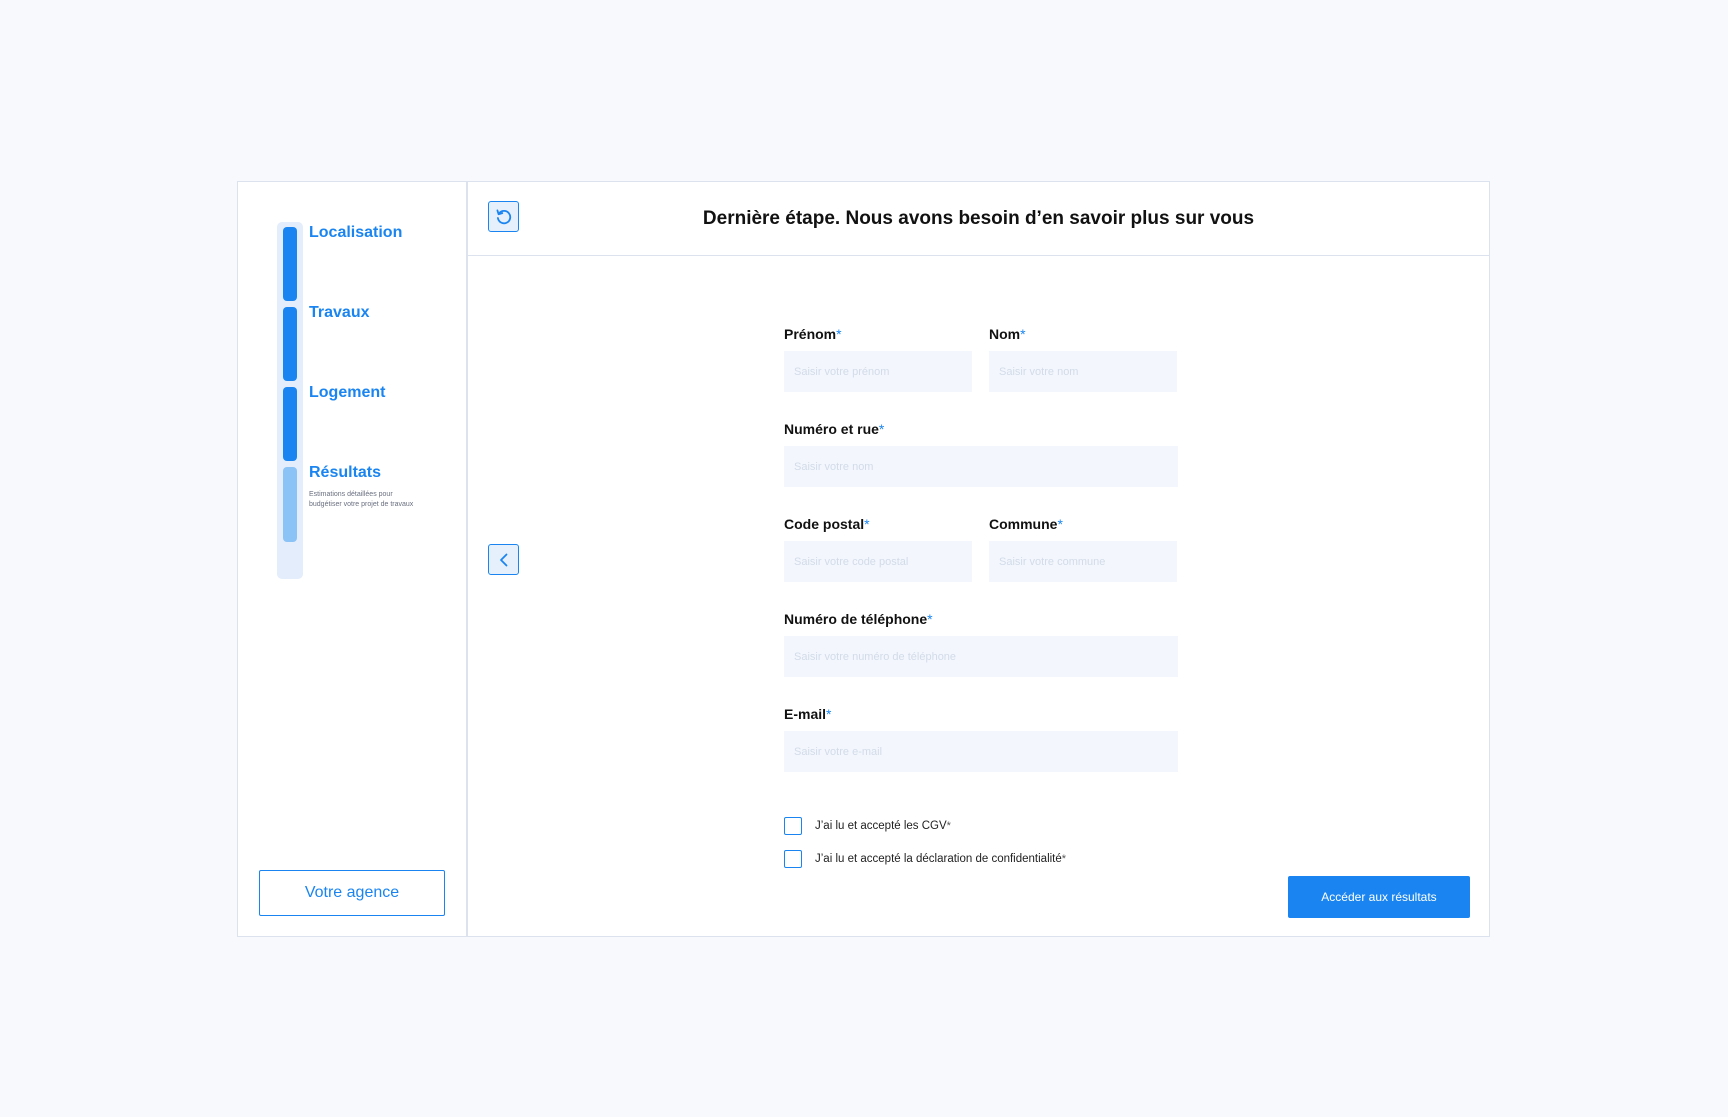 The width and height of the screenshot is (1728, 1117). I want to click on lastname-field: Nom*, so click(1083, 359).